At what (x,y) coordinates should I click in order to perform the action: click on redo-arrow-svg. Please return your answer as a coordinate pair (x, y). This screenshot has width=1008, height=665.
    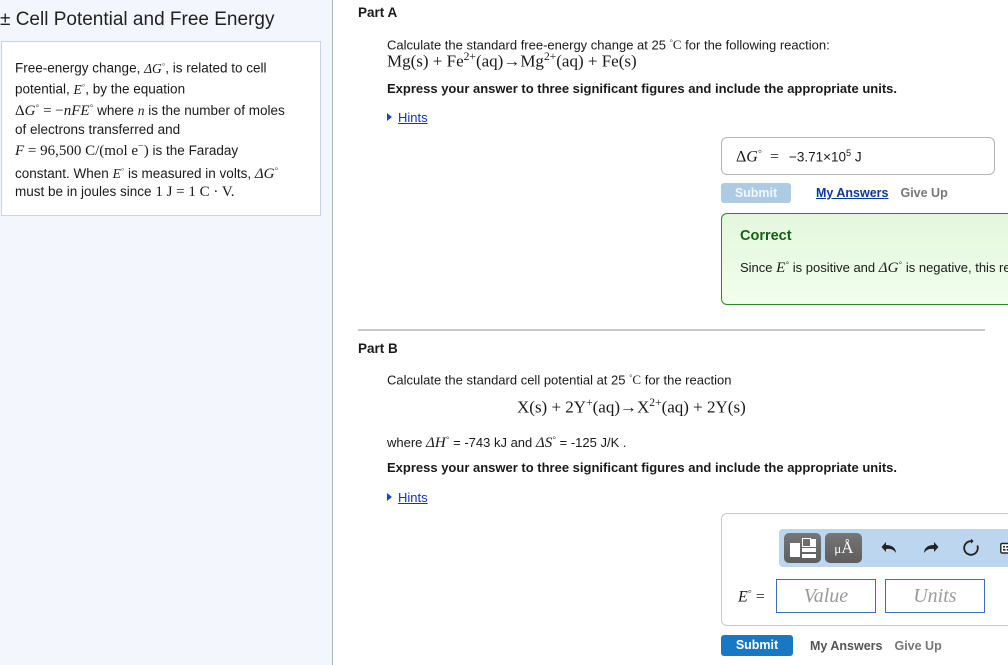
    Looking at the image, I should click on (931, 547).